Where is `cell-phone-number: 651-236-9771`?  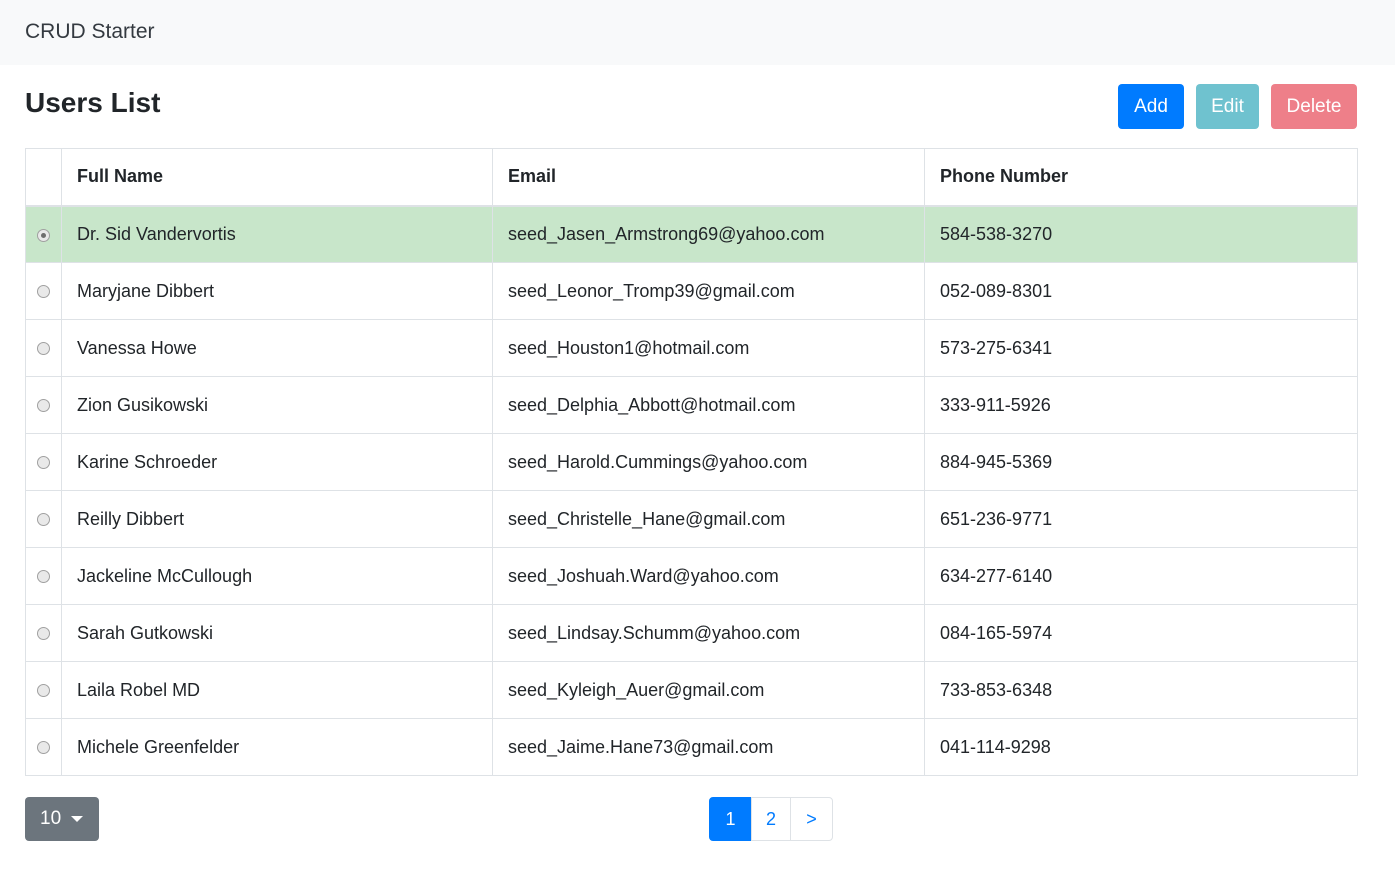
cell-phone-number: 651-236-9771 is located at coordinates (1141, 519).